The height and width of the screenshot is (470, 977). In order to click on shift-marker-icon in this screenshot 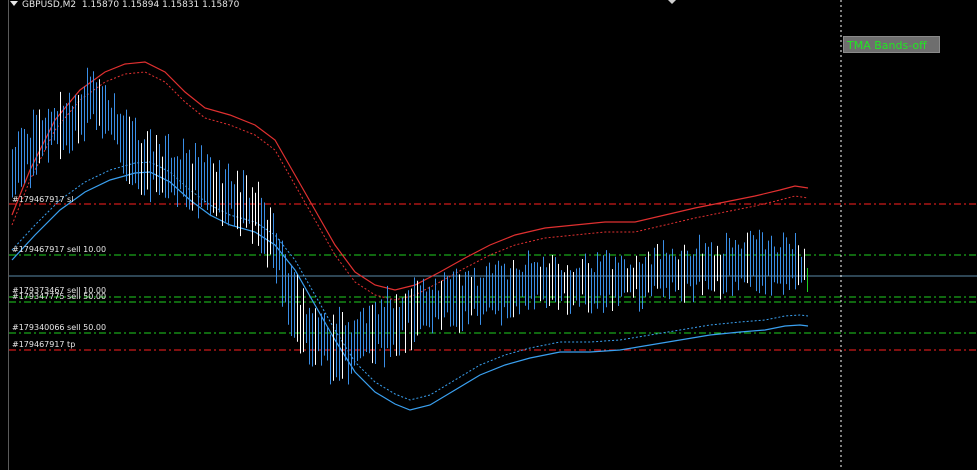, I will do `click(672, 2)`.